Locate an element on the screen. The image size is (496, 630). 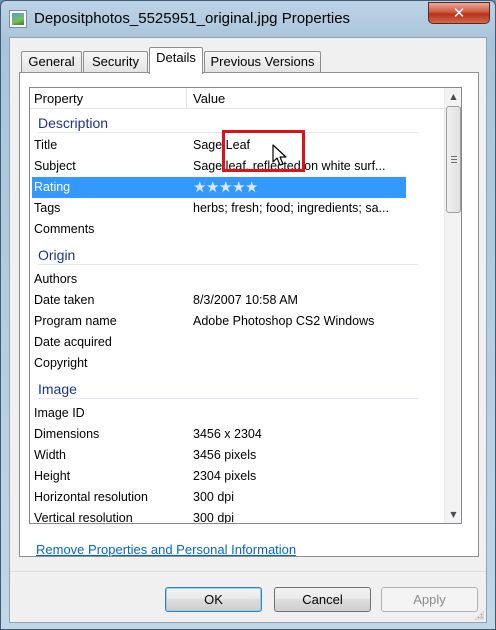
mouse-pointer-icon is located at coordinates (279, 155).